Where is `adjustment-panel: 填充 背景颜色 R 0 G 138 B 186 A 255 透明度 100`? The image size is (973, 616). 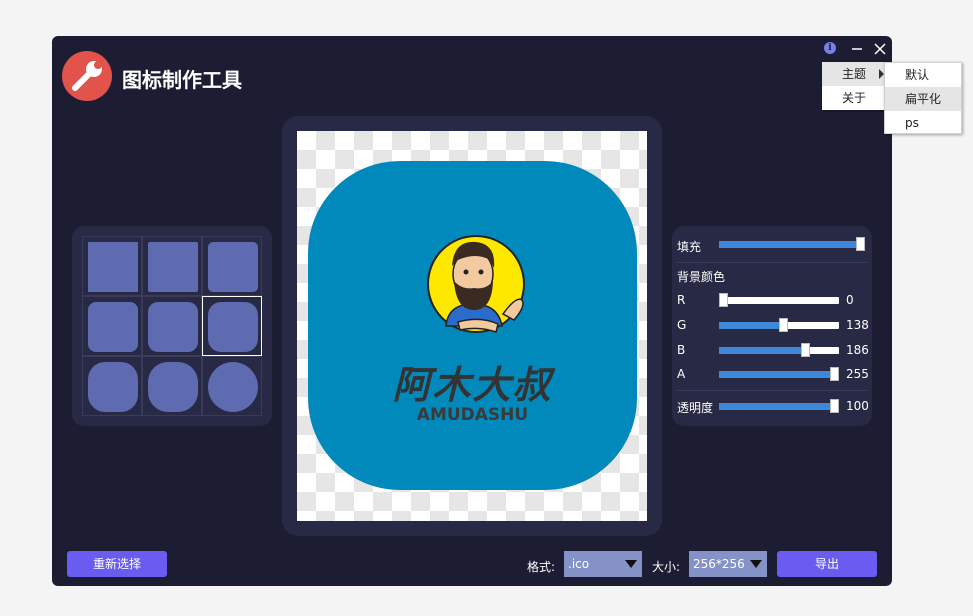
adjustment-panel: 填充 背景颜色 R 0 G 138 B 186 A 255 透明度 100 is located at coordinates (772, 326).